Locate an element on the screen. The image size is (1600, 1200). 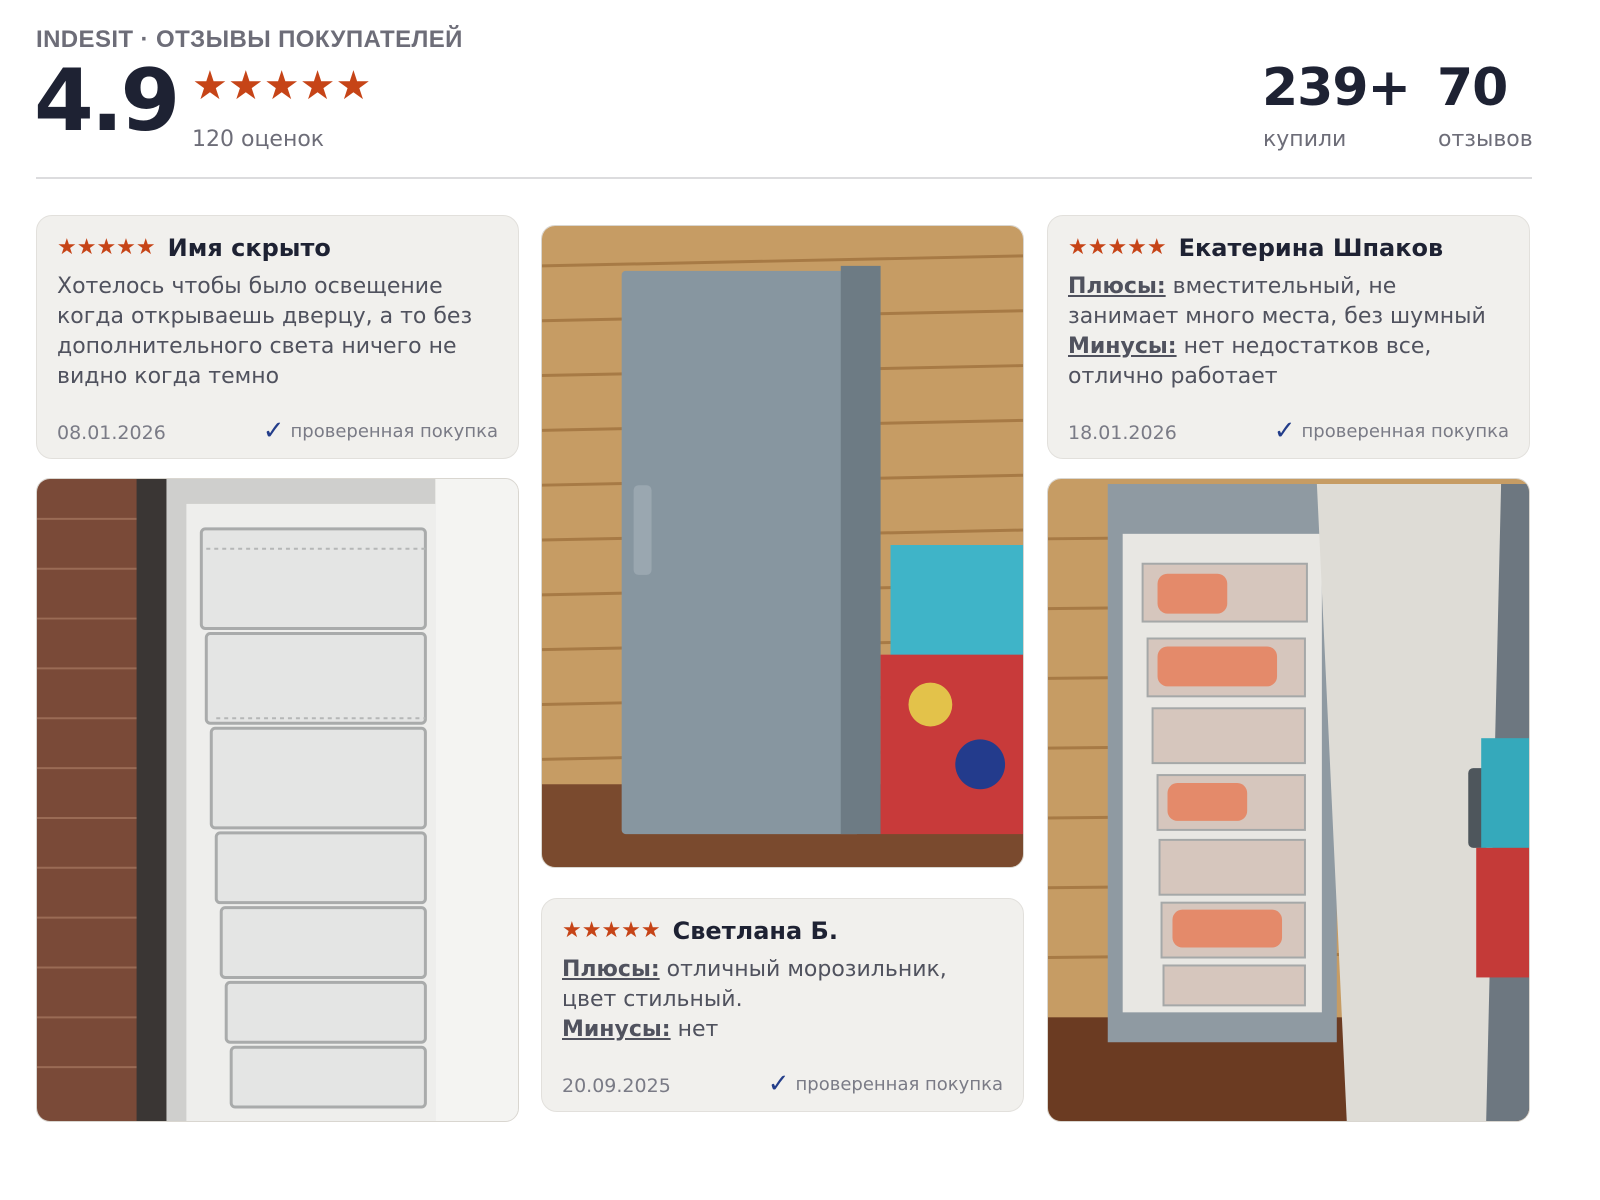
ratings-count: 120 оценок is located at coordinates (258, 139).